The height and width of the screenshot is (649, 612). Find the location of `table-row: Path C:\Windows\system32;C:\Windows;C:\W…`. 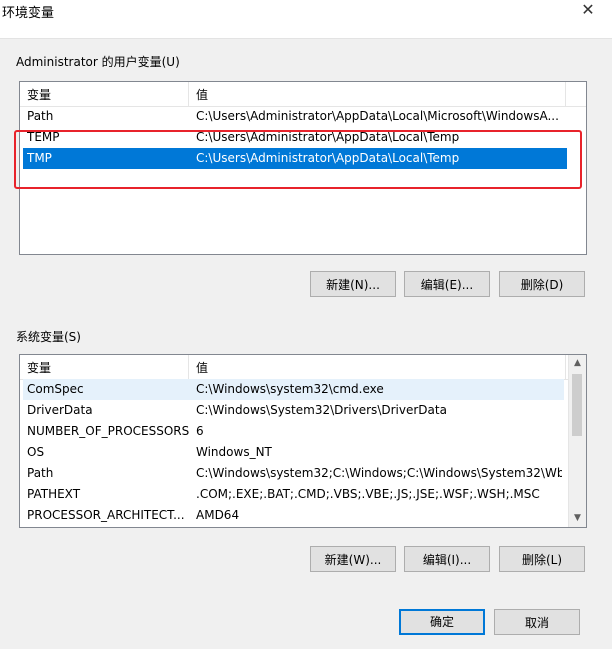

table-row: Path C:\Windows\system32;C:\Windows;C:\W… is located at coordinates (293, 473).